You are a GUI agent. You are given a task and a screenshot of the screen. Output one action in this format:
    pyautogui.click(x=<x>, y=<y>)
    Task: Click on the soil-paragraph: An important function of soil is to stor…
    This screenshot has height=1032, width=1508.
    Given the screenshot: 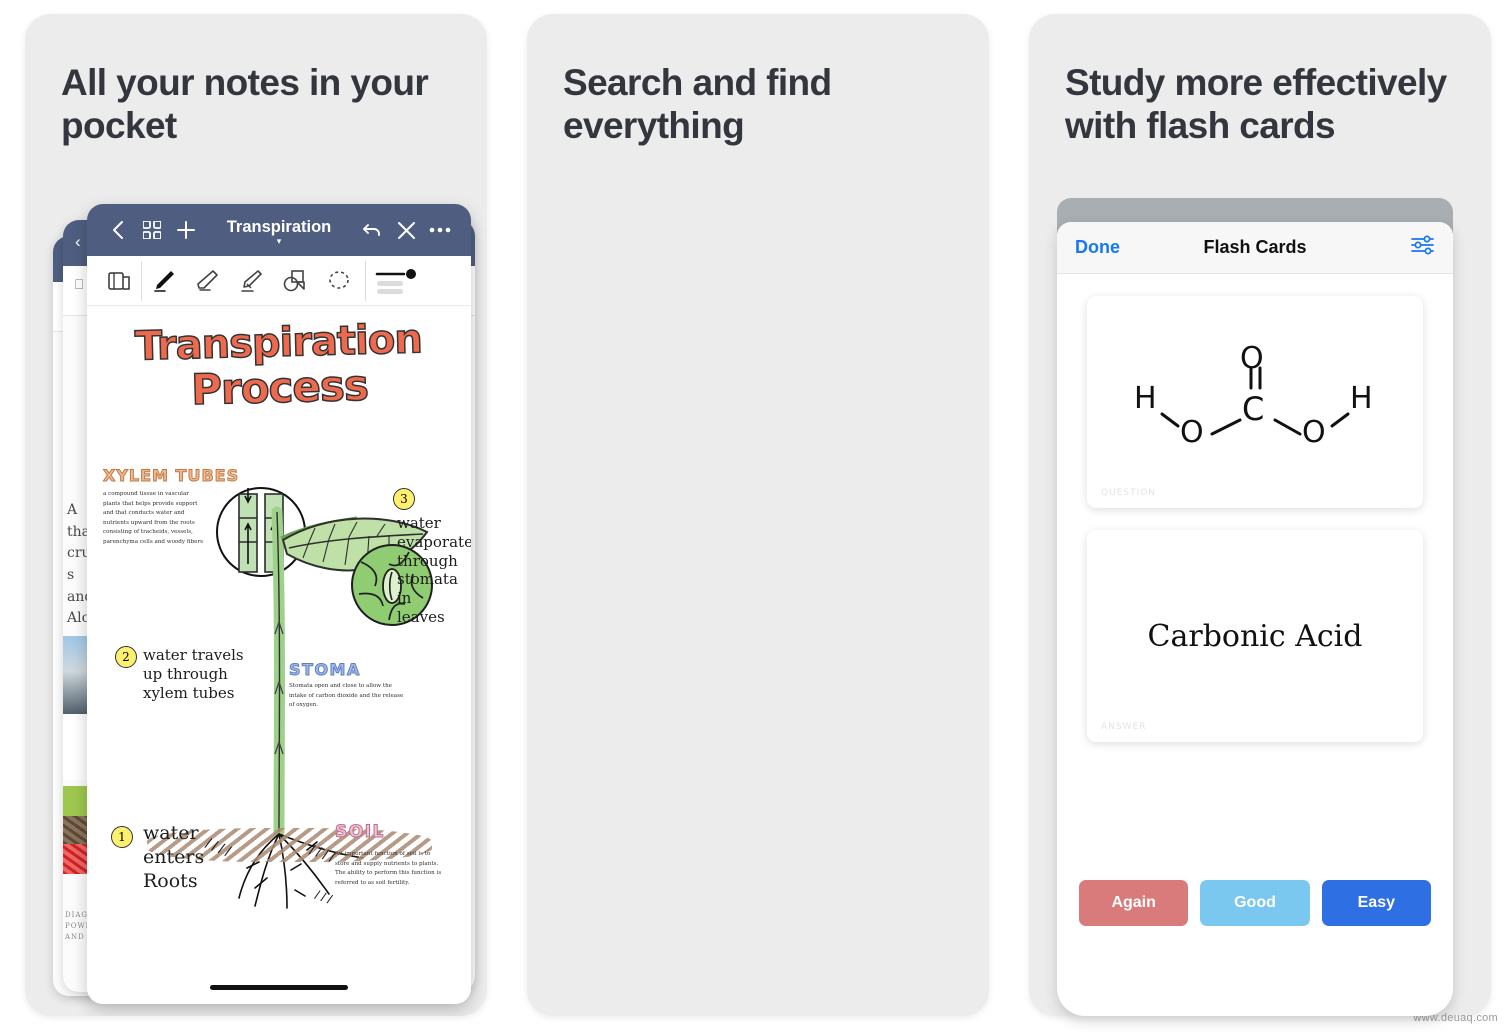 What is the action you would take?
    pyautogui.click(x=388, y=868)
    